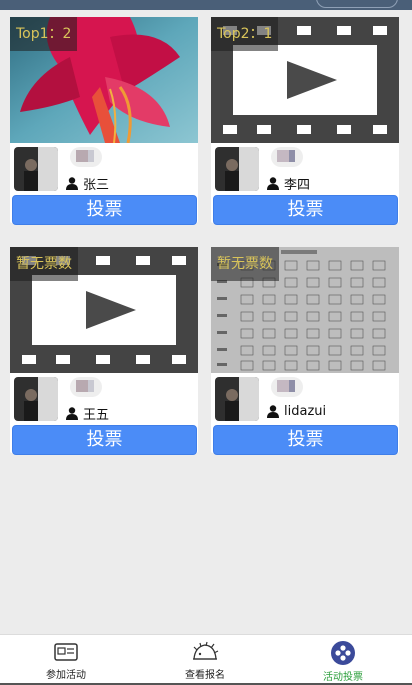 Image resolution: width=412 pixels, height=685 pixels. I want to click on entry-card: 暂无票数 王五 投票, so click(104, 351).